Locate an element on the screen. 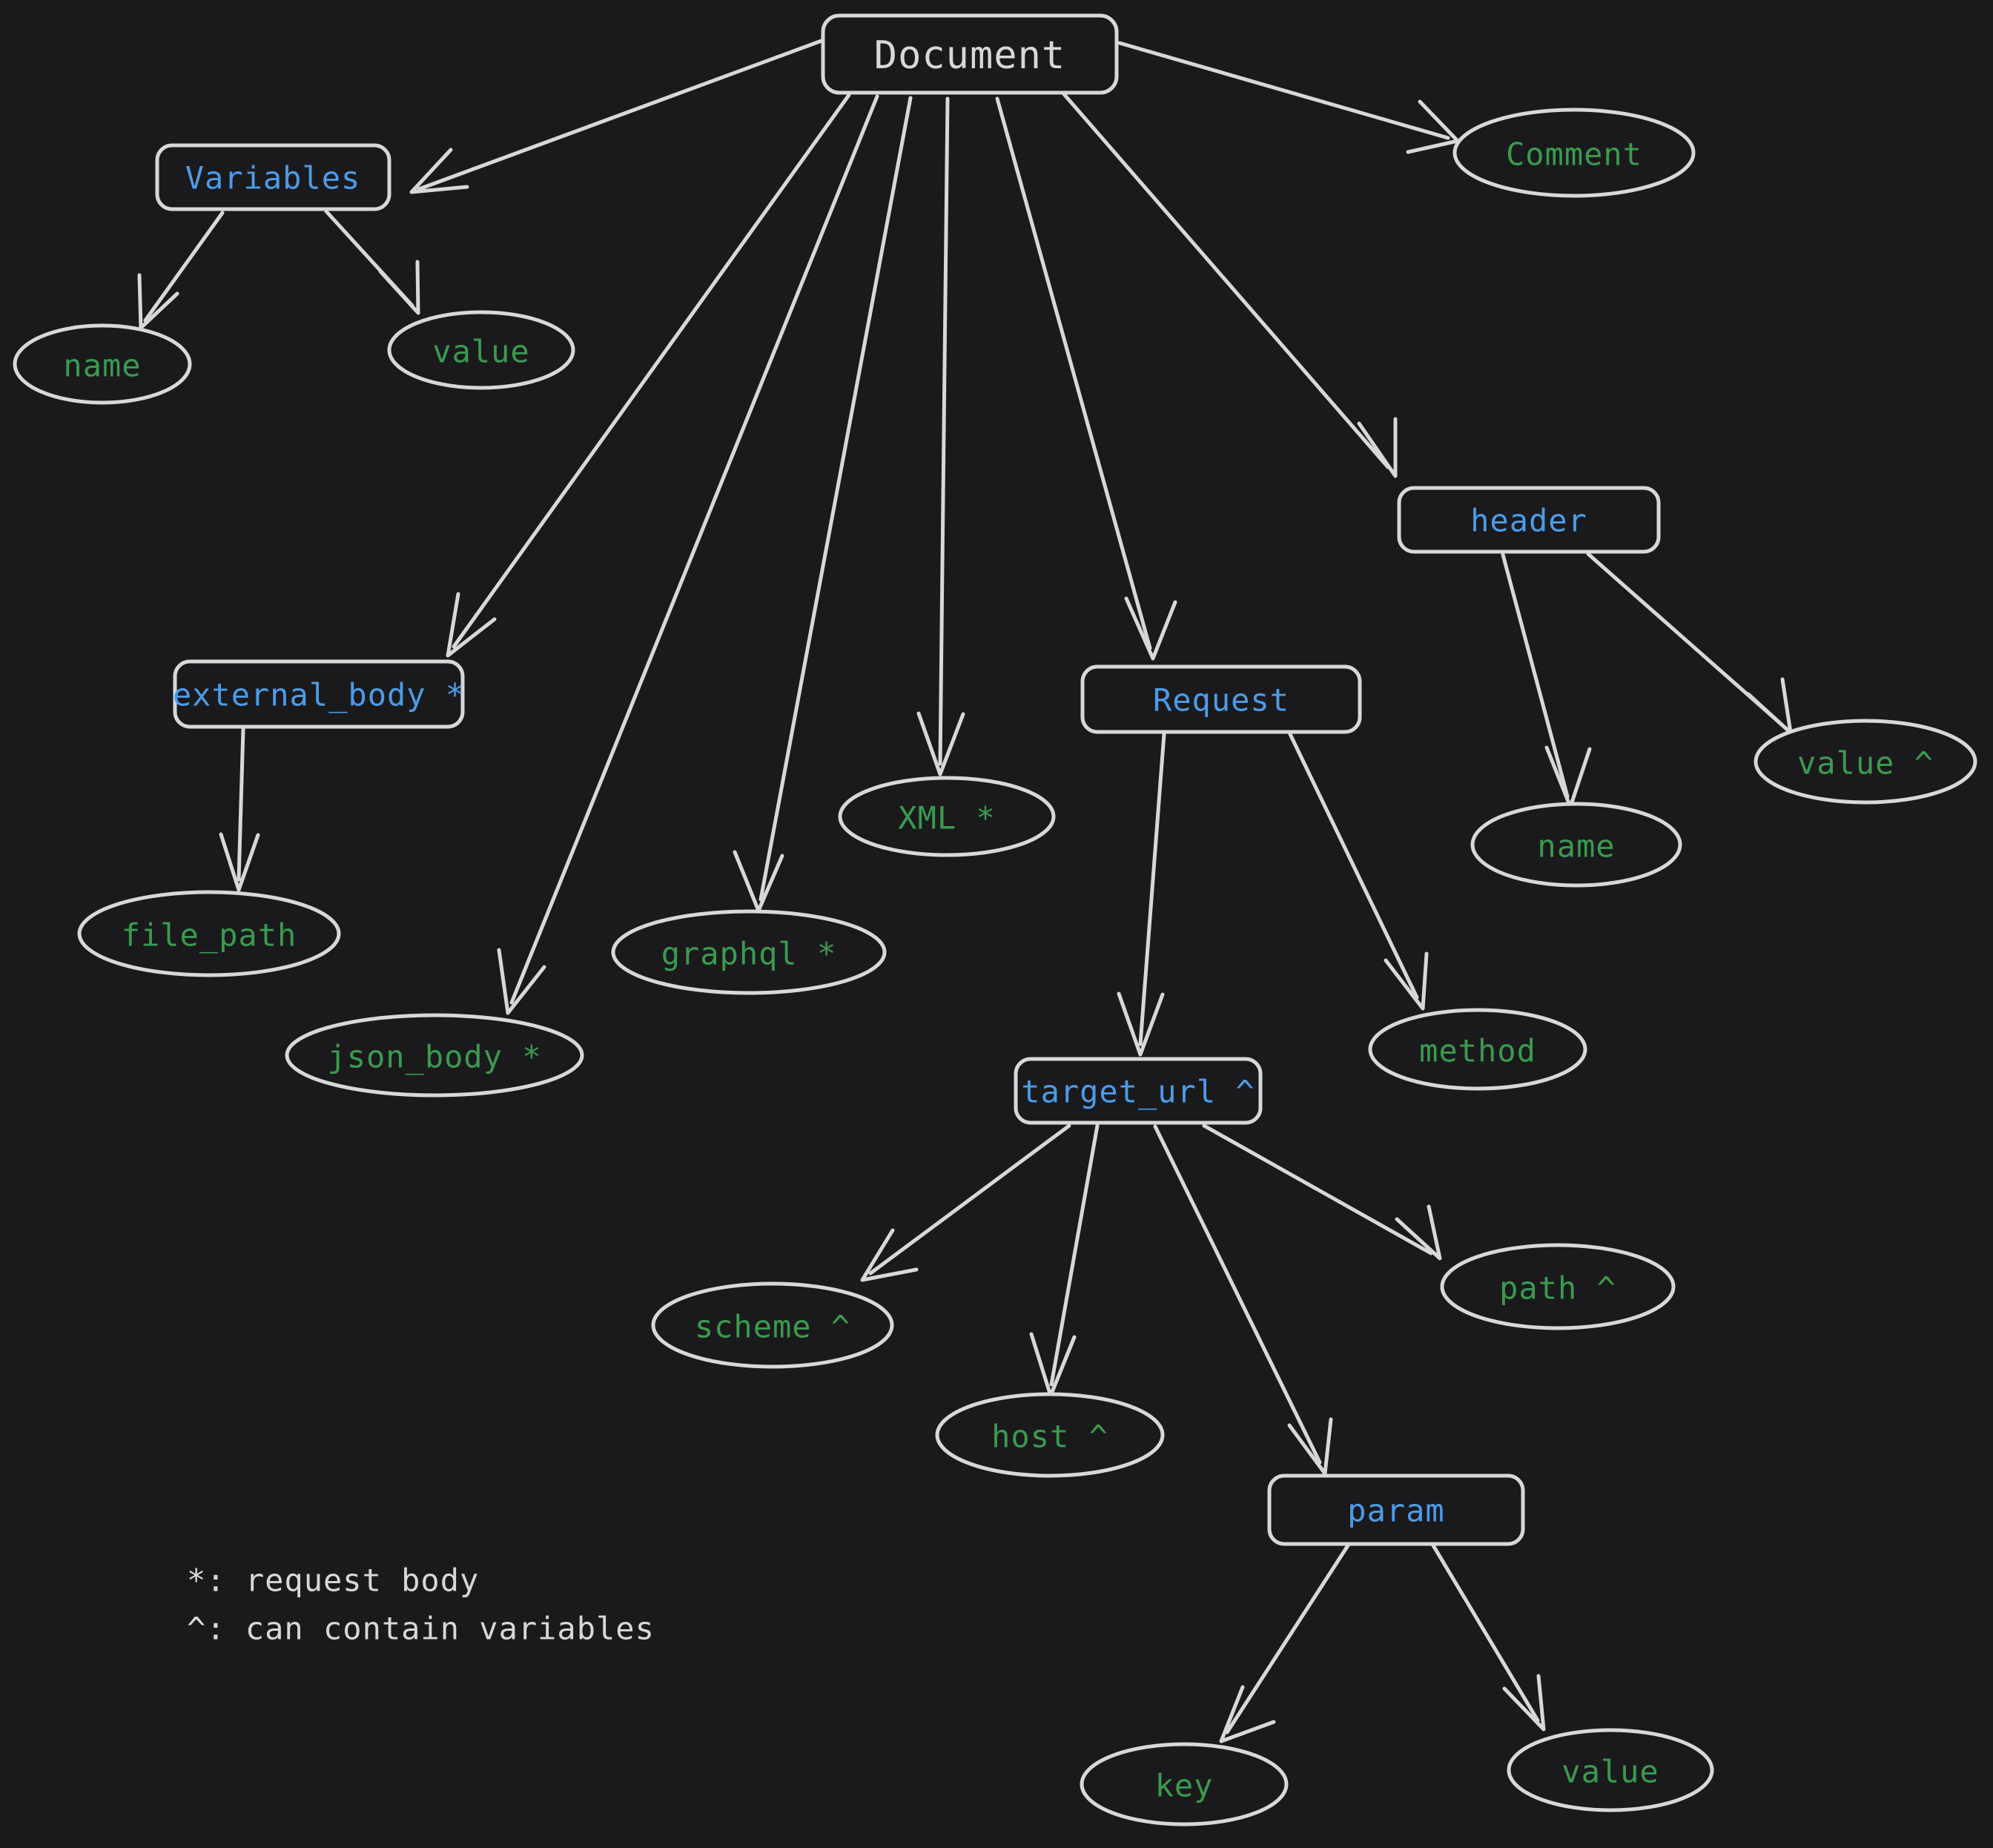  node-path-label: path ^ is located at coordinates (1558, 1288).